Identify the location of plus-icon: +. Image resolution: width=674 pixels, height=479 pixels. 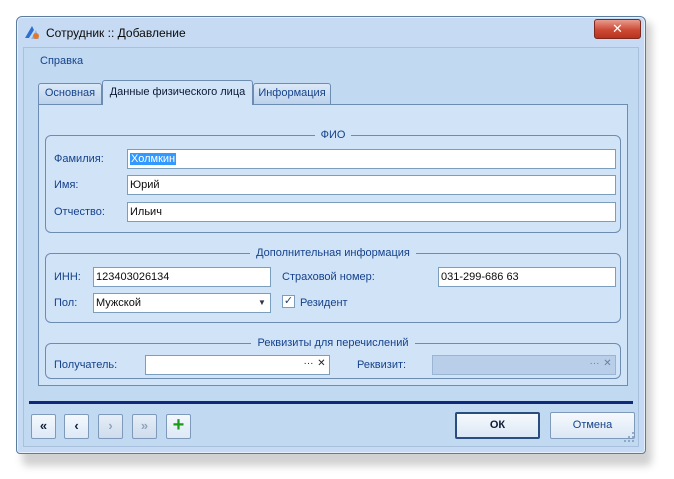
(178, 425).